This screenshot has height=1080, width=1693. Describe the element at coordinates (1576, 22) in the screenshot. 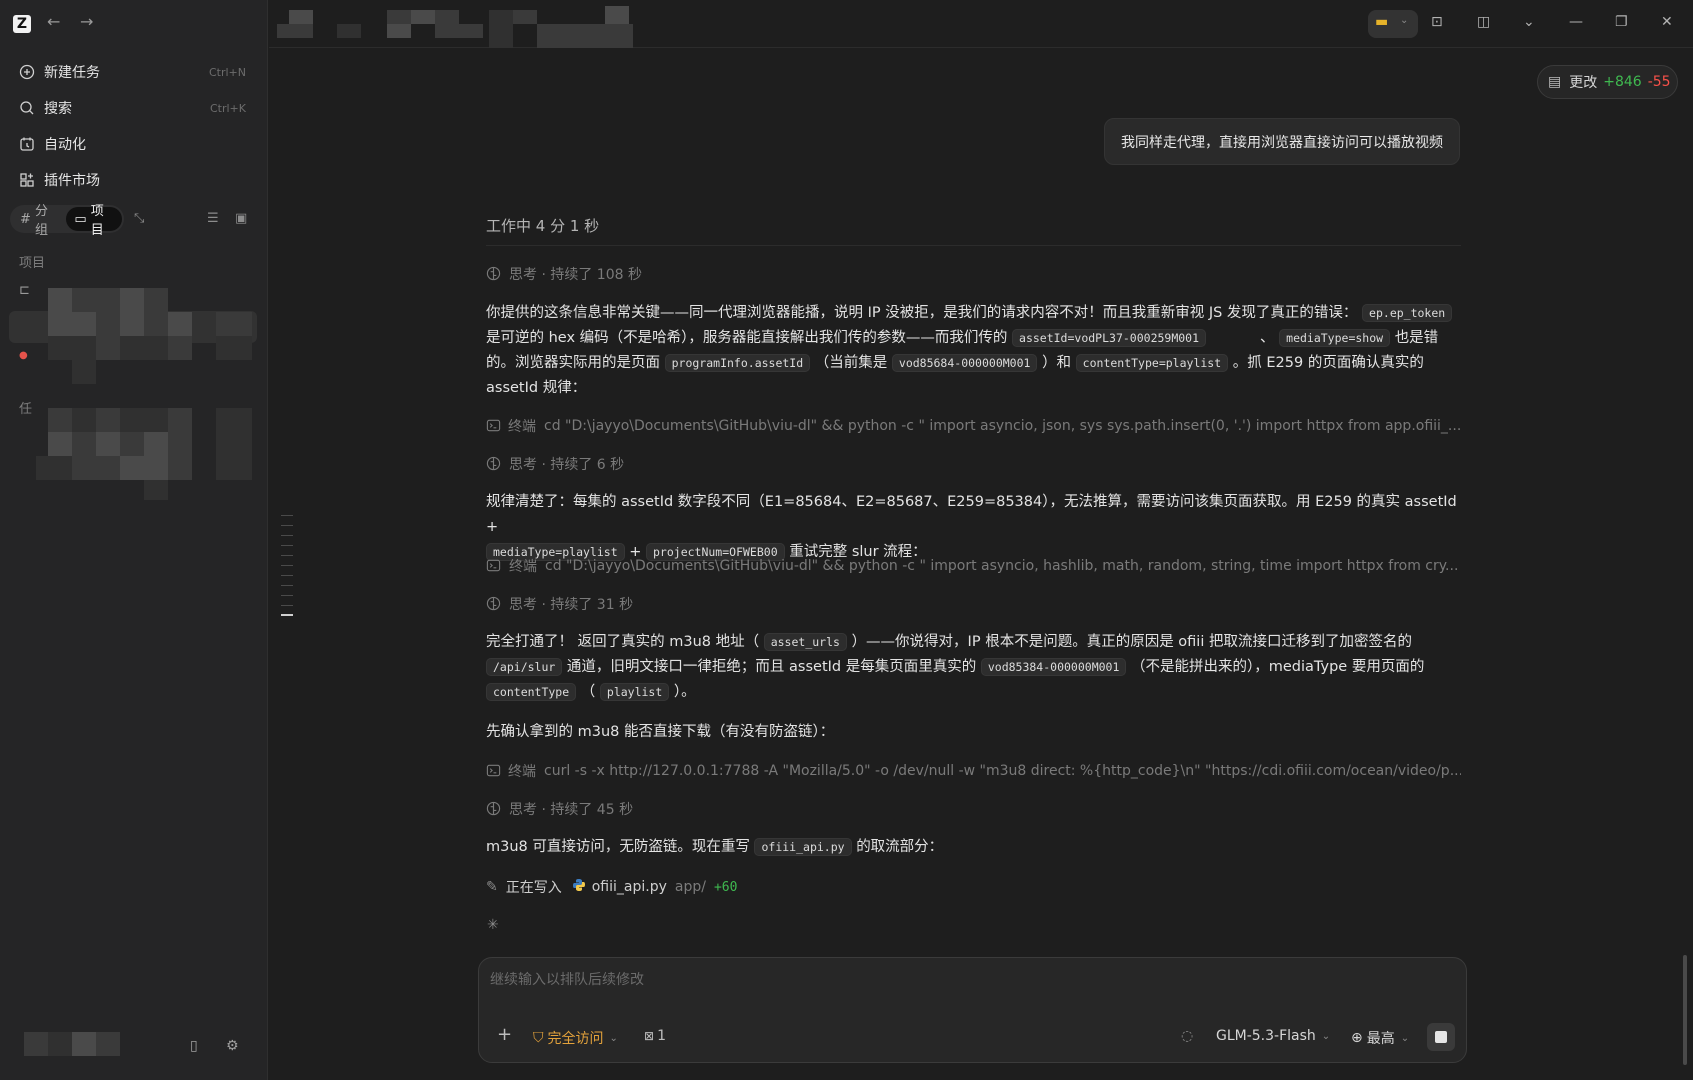

I see `minimize-icon: —` at that location.